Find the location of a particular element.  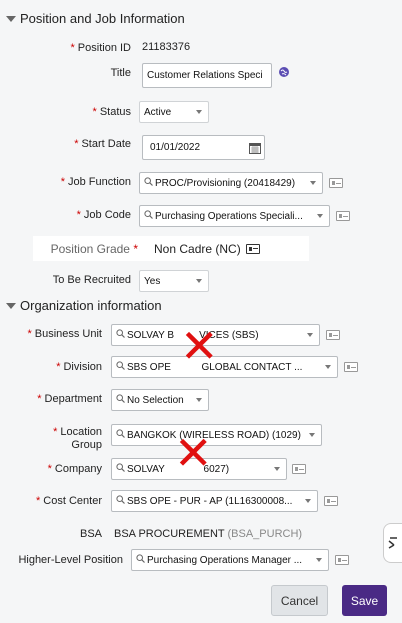

start-date-input: 01/01/2022 is located at coordinates (203, 147).